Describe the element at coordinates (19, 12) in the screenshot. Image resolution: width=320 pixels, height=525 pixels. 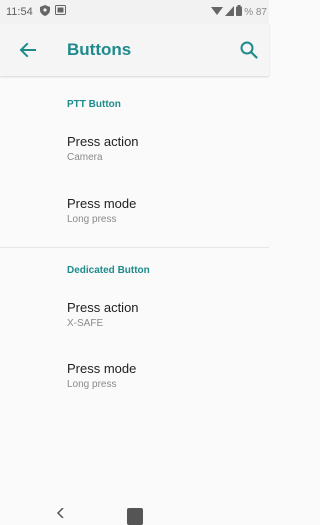
I see `status-time: 11:54` at that location.